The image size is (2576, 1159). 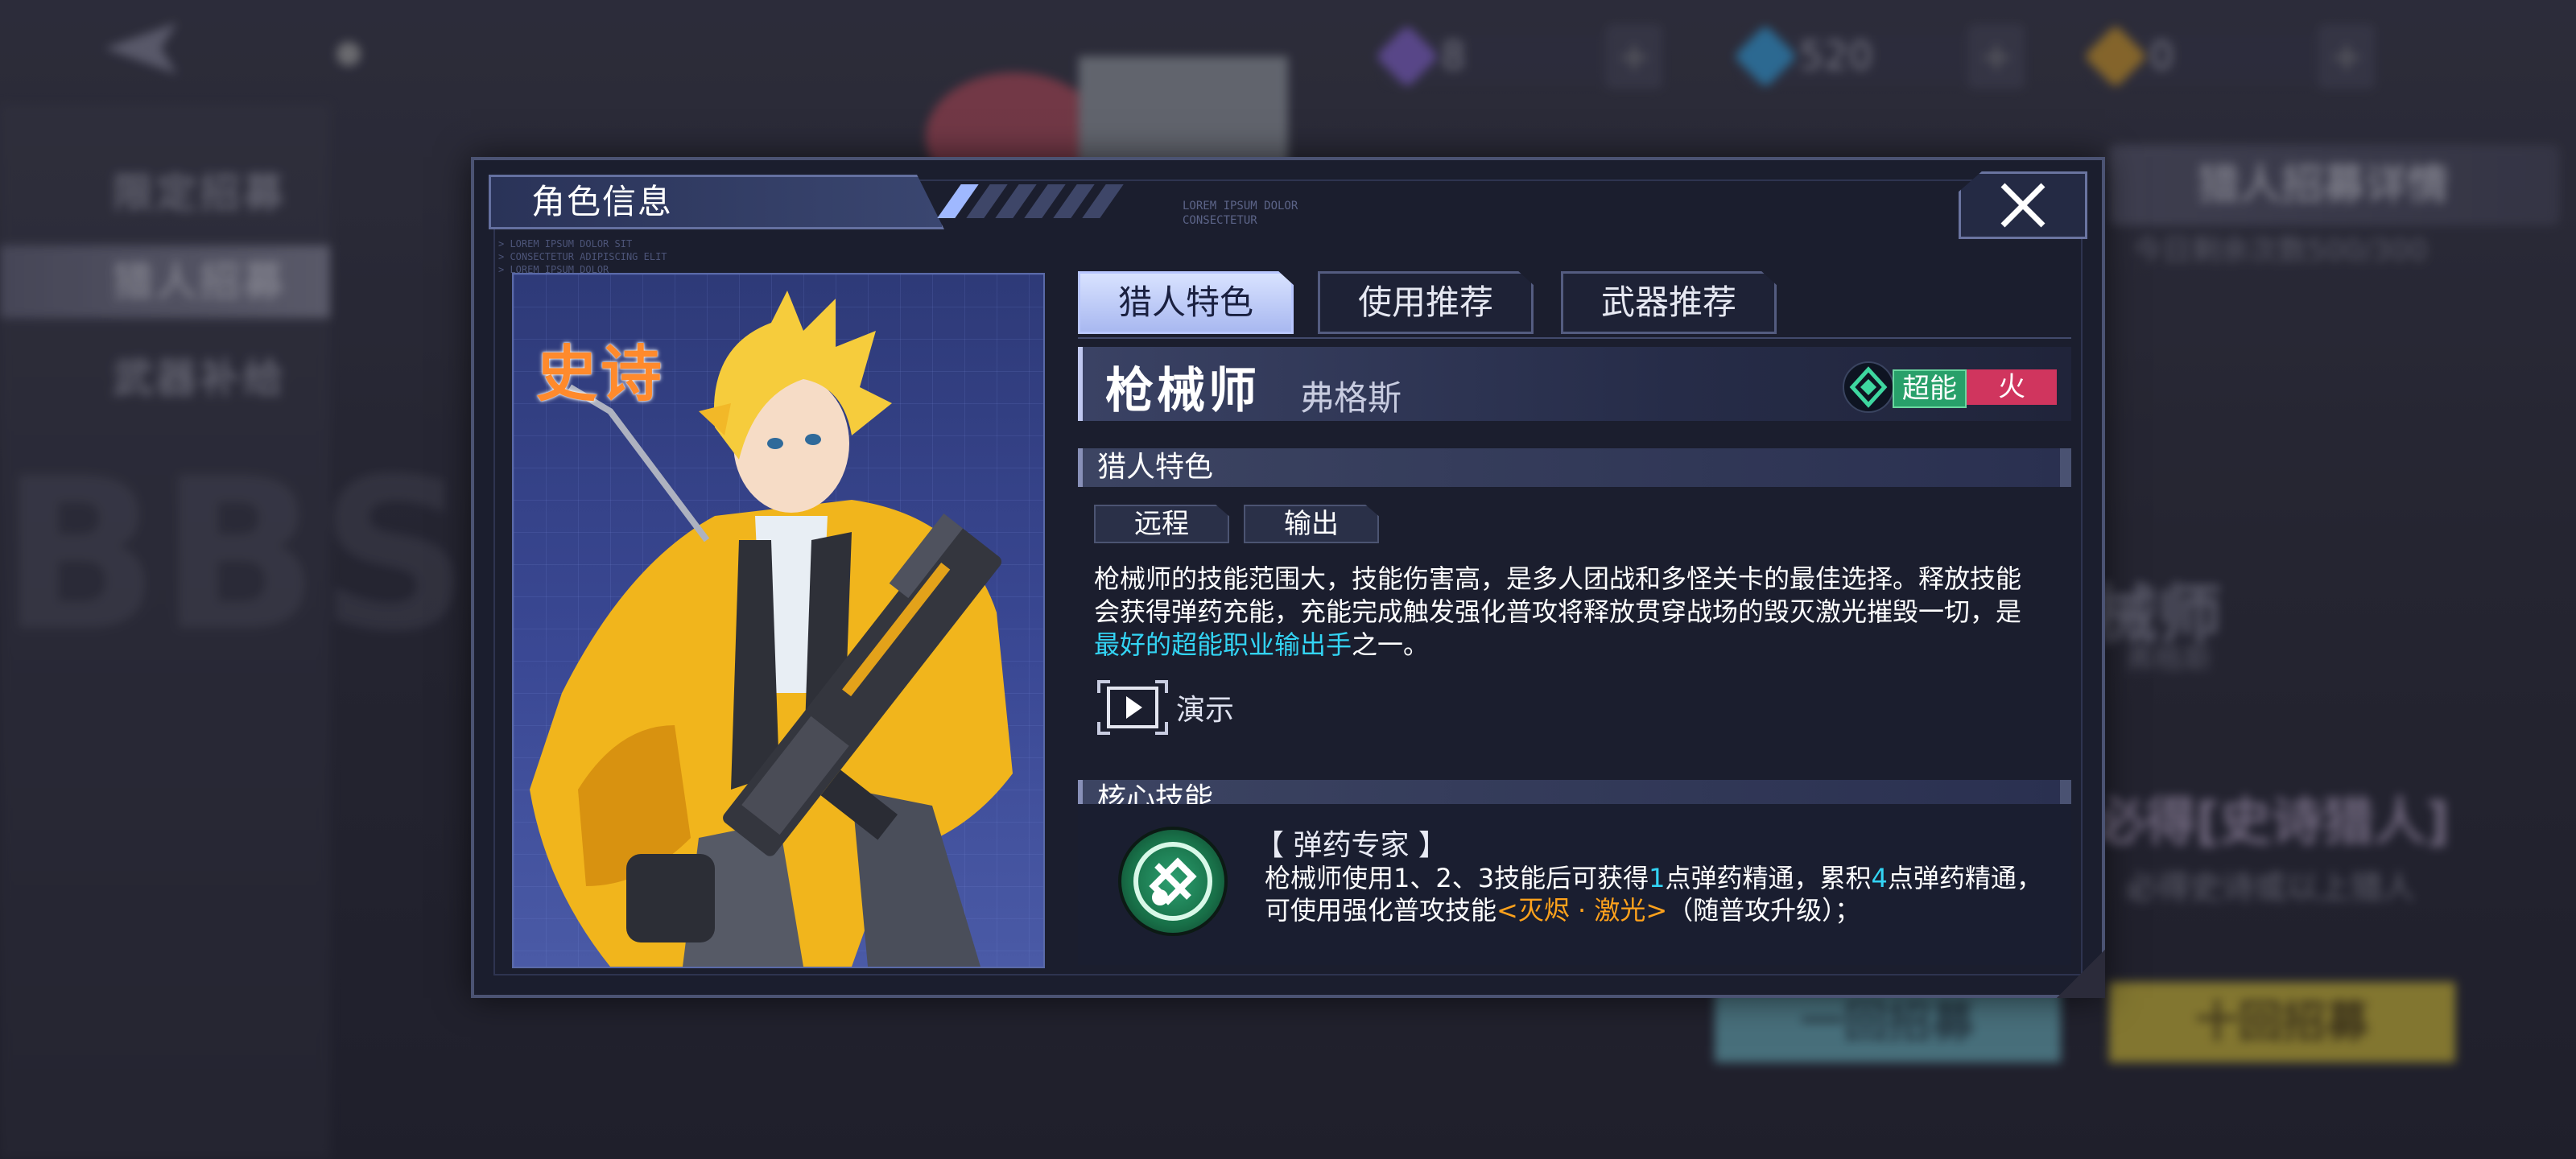 I want to click on character-name-row: 枪械师 弗格斯 超能 火, so click(x=1574, y=384).